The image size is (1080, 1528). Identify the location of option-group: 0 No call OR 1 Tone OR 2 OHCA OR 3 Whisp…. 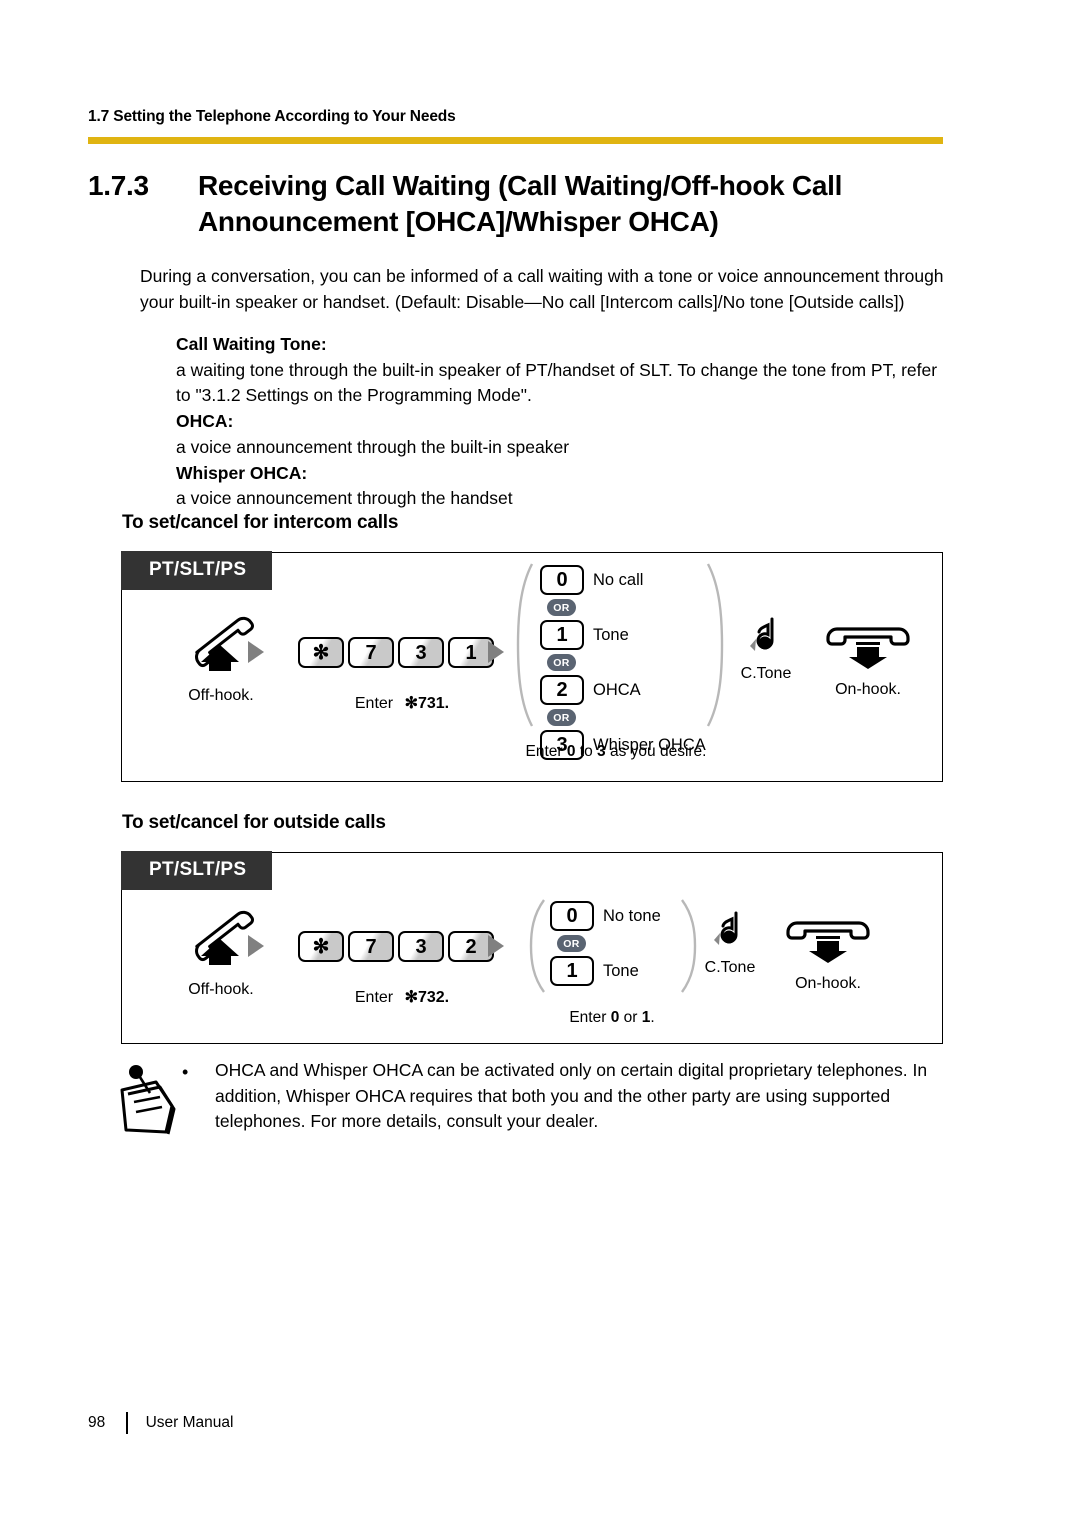
(623, 662).